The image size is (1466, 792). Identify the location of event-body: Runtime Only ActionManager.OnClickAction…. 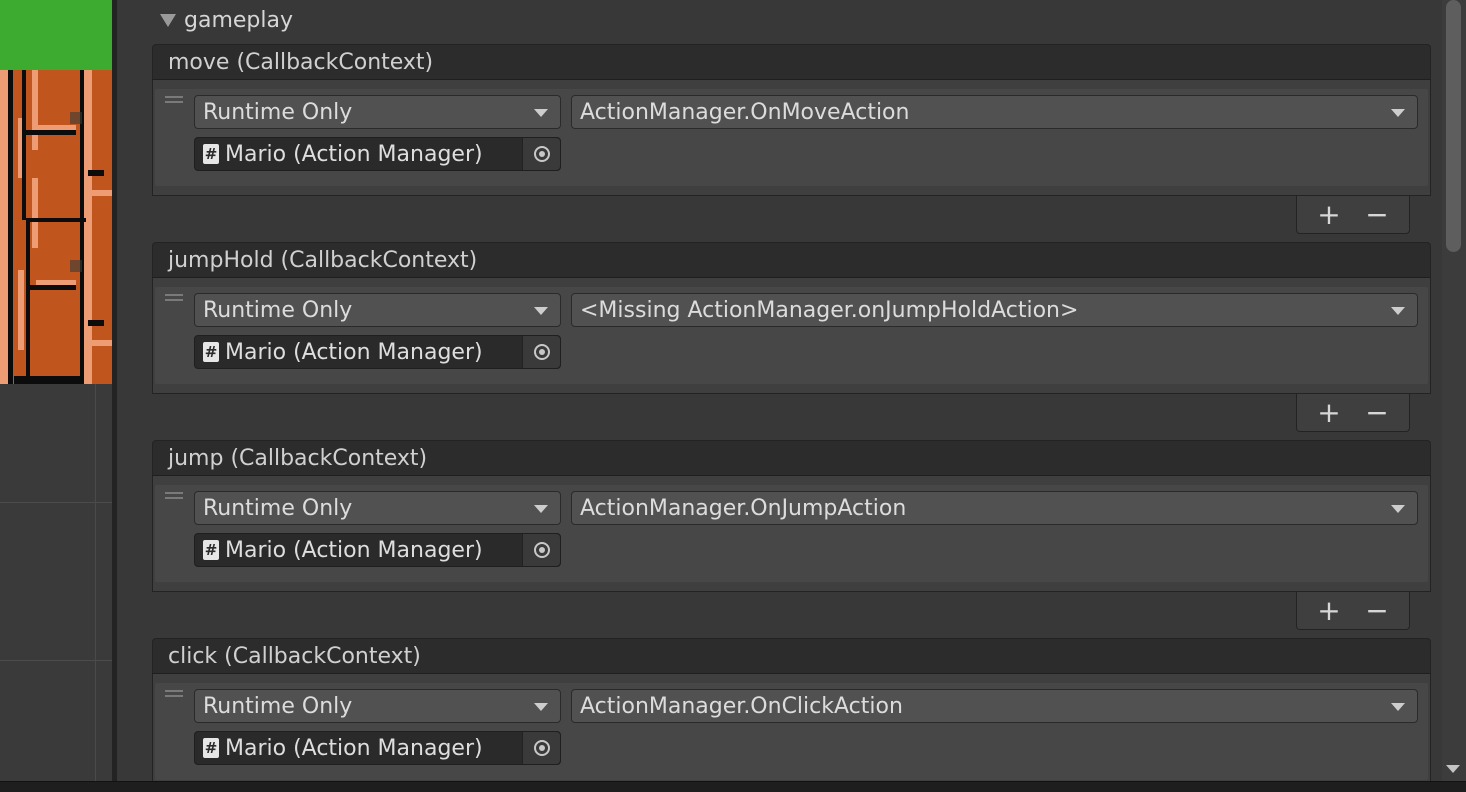
(791, 727).